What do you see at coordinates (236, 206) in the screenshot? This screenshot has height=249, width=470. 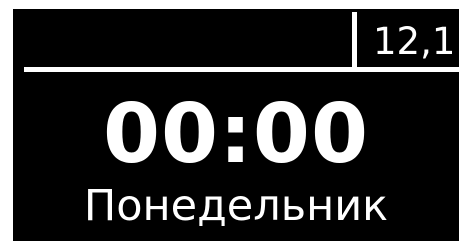 I see `day-label: Понедельник` at bounding box center [236, 206].